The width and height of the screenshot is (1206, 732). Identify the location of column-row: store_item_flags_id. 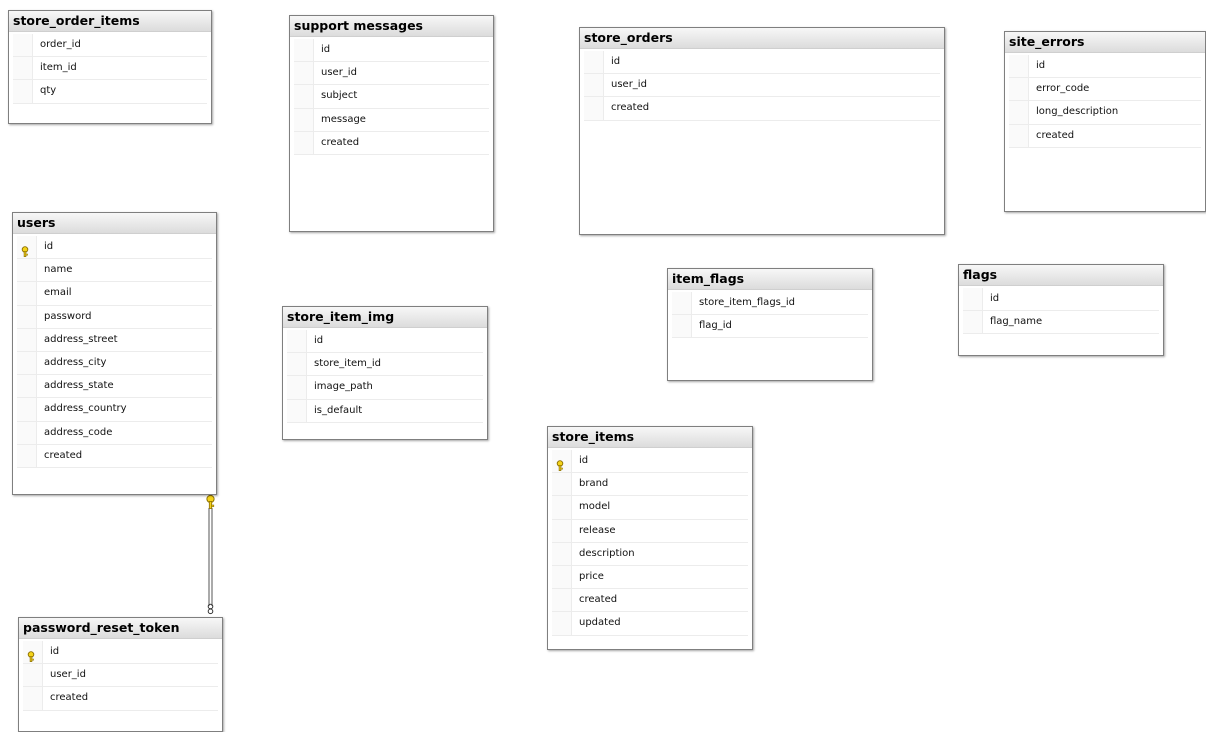
(770, 304).